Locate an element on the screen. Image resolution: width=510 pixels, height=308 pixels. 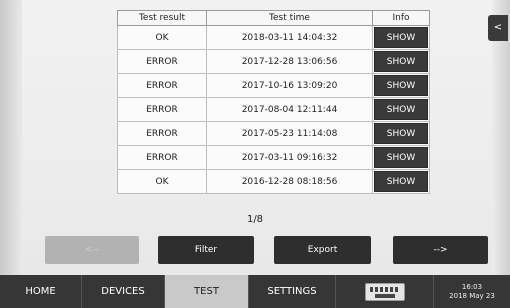
time-cell: 2017-05-23 11:14:08 is located at coordinates (289, 133).